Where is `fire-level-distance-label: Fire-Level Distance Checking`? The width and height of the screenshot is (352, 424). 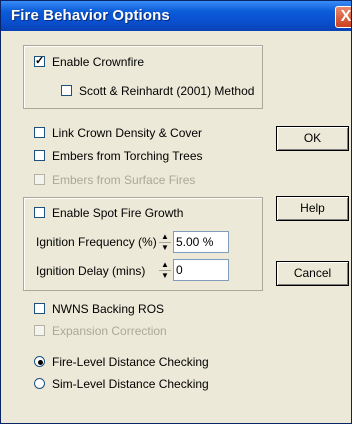 fire-level-distance-label: Fire-Level Distance Checking is located at coordinates (130, 362).